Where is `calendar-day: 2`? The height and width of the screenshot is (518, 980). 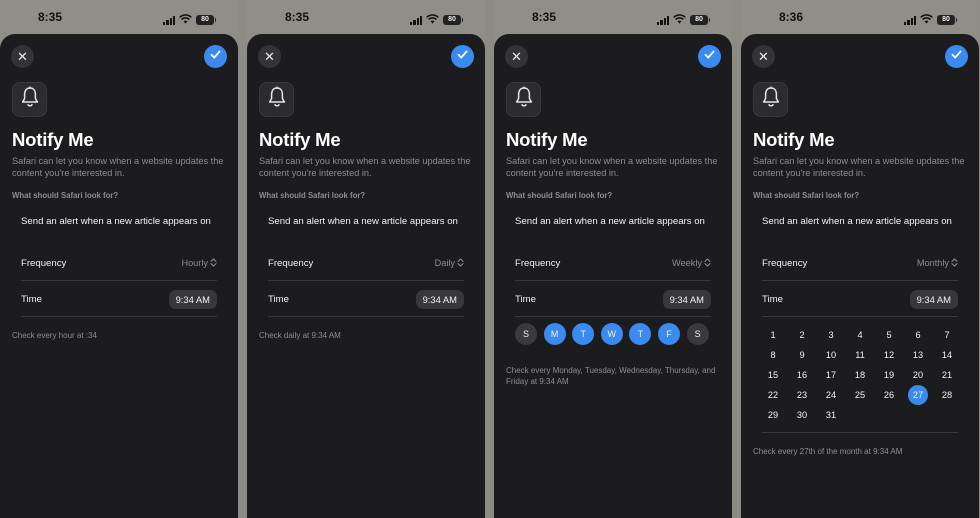
calendar-day: 2 is located at coordinates (802, 335).